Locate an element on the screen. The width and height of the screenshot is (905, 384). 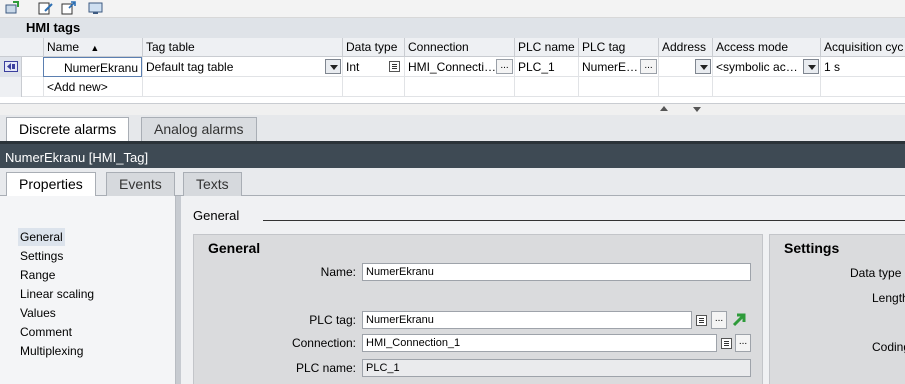
add-new-row: <Add new> is located at coordinates (452, 87).